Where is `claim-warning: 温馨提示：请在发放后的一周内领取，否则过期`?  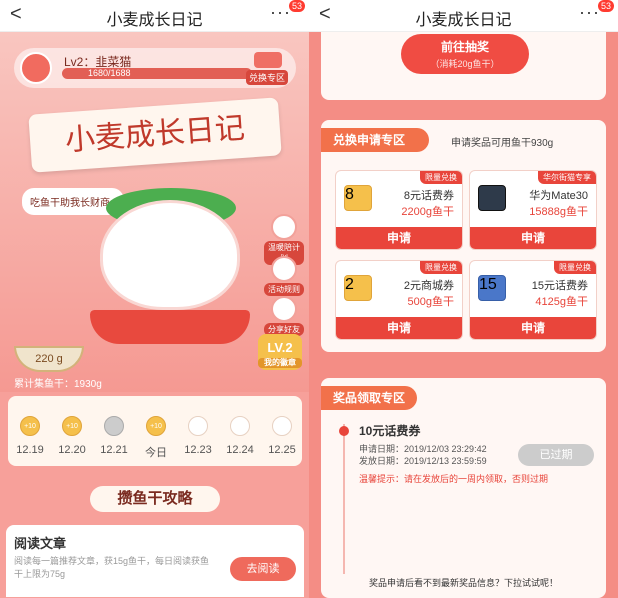
claim-warning: 温馨提示：请在发放后的一周内领取，否则过期 is located at coordinates (454, 479).